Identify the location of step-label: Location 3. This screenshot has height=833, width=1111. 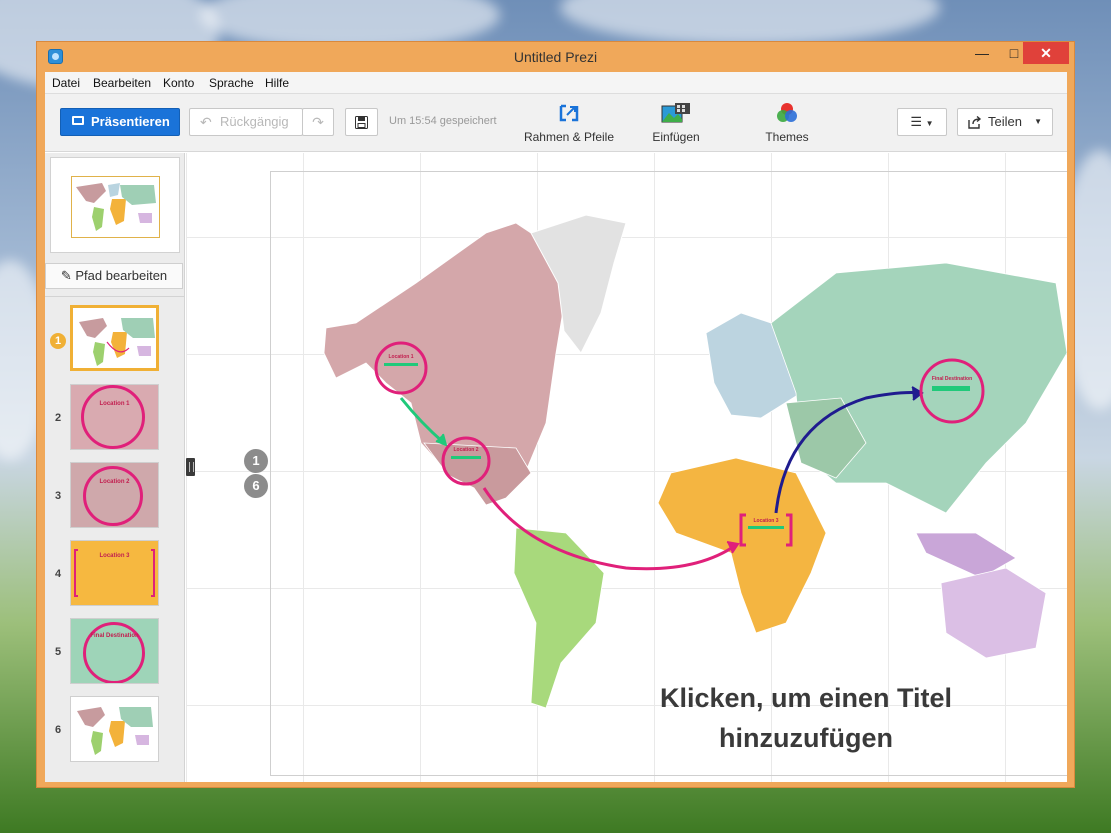
(114, 556).